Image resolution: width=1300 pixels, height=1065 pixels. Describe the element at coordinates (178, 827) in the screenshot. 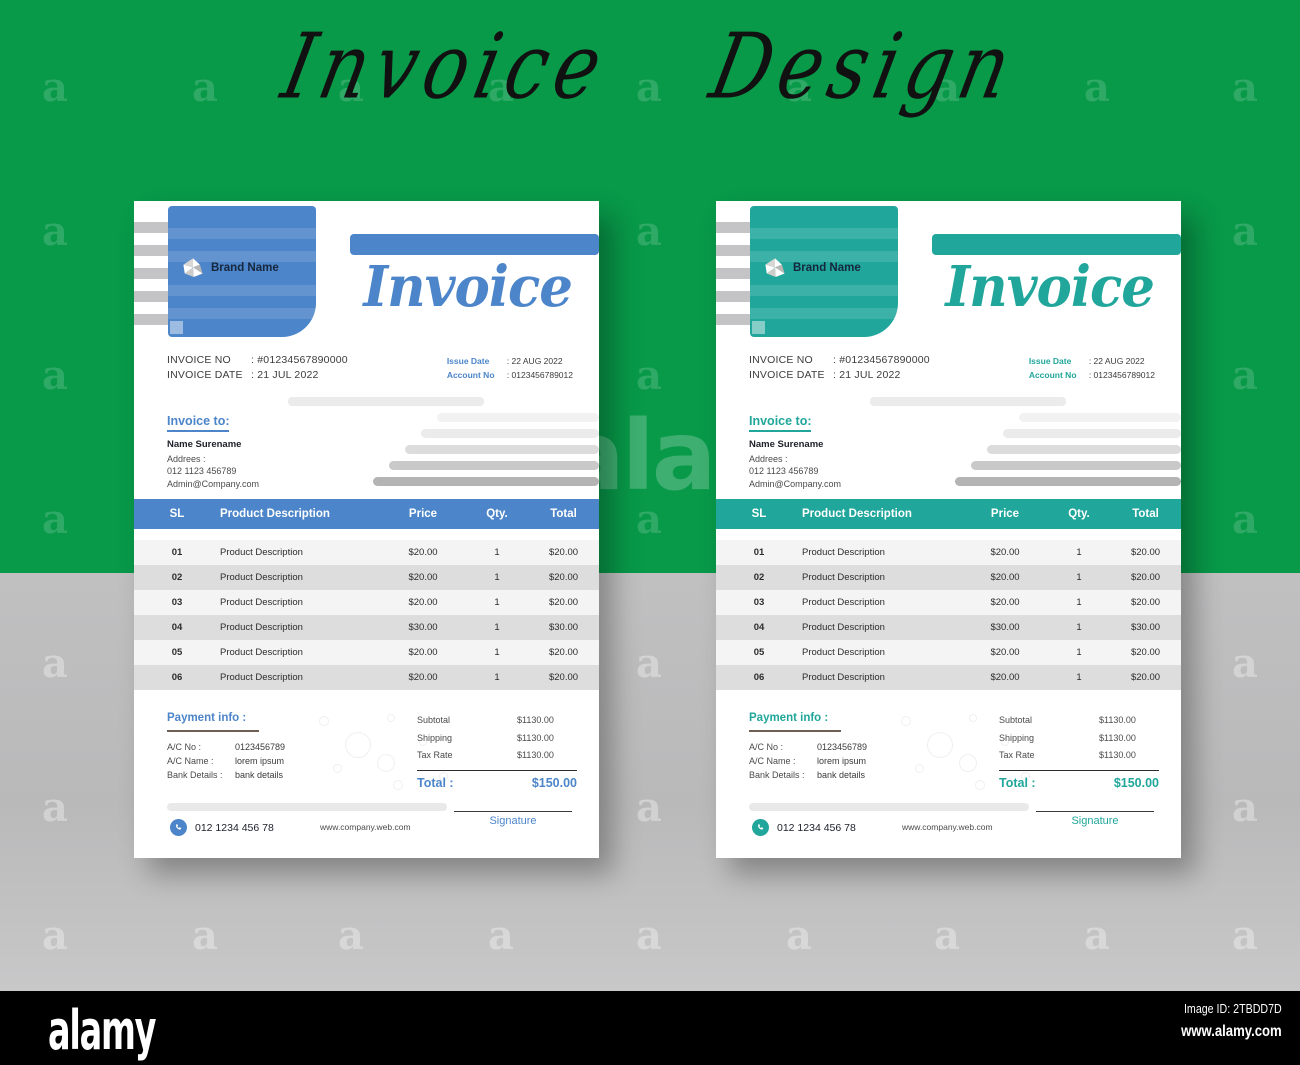

I see `phone-icon` at that location.